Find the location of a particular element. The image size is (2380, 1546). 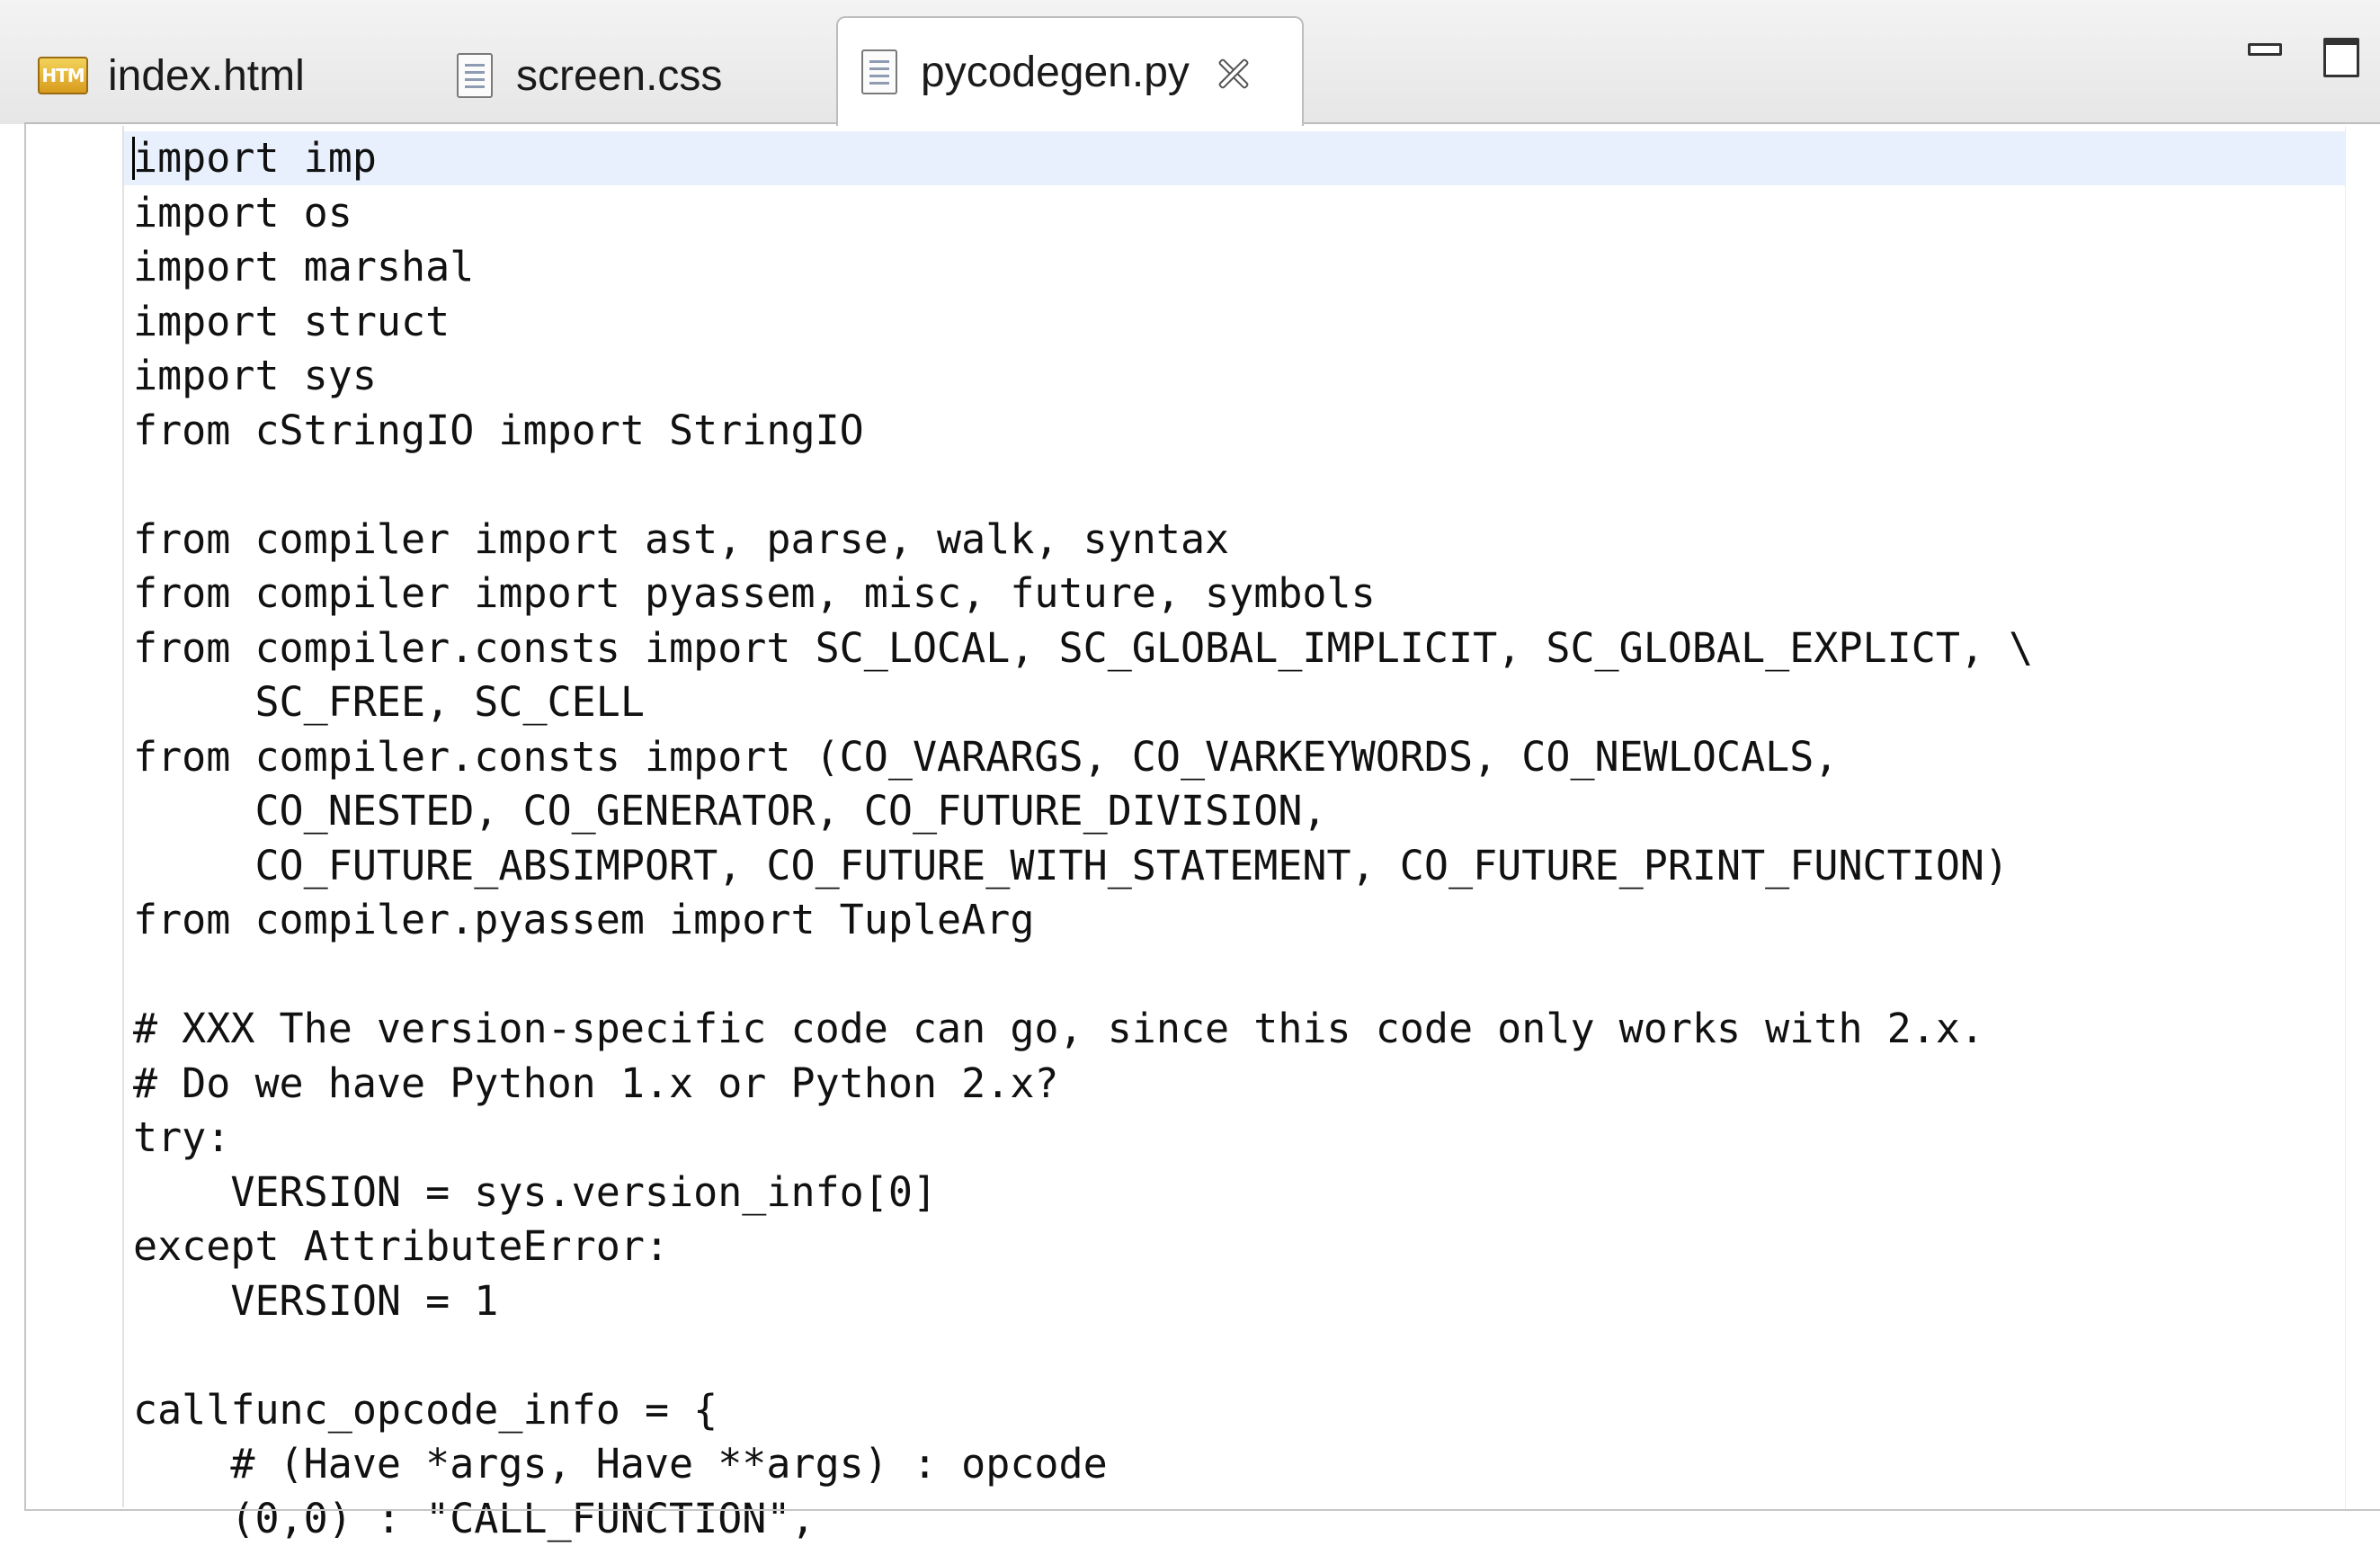

tab-screen-css: screen.css is located at coordinates (590, 75).